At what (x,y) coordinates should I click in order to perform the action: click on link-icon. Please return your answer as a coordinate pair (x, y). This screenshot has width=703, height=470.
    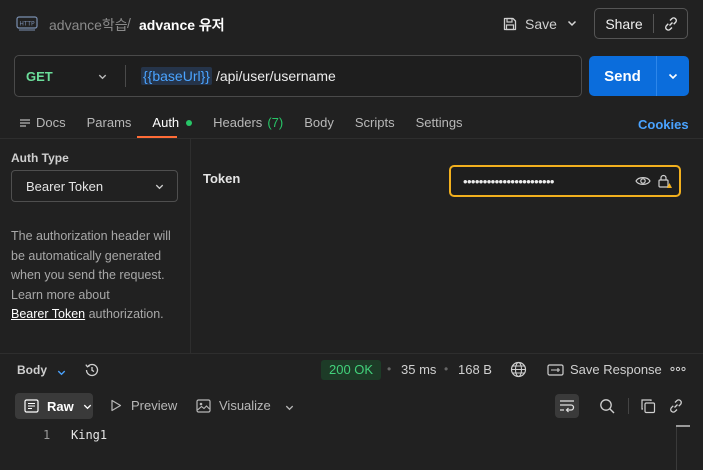
    Looking at the image, I should click on (676, 406).